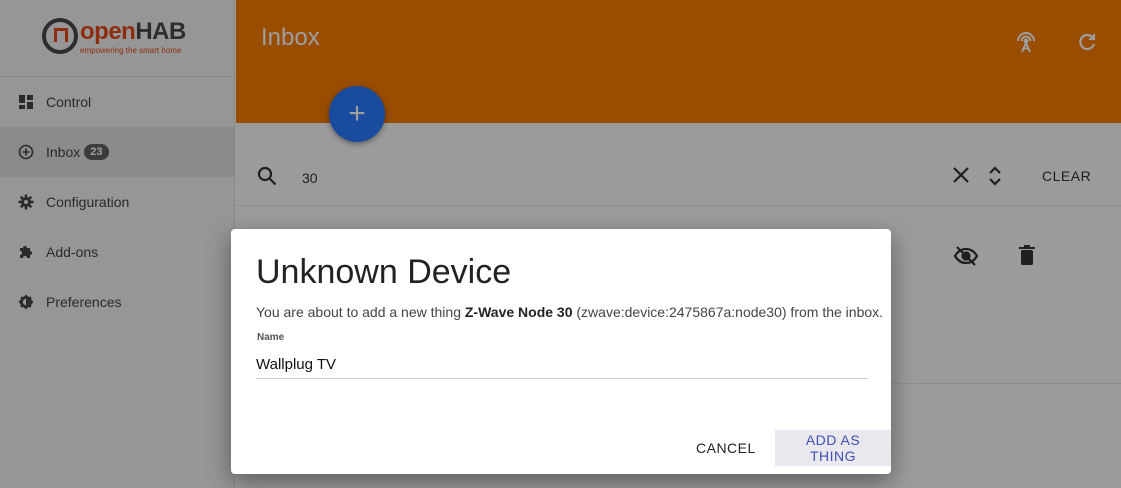 This screenshot has width=1121, height=488. What do you see at coordinates (562, 365) in the screenshot?
I see `name-field` at bounding box center [562, 365].